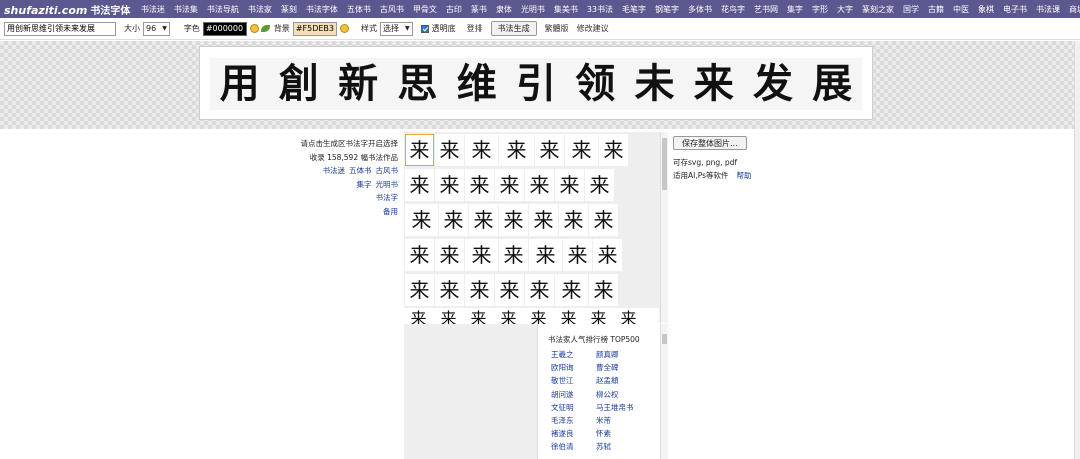 The image size is (1080, 459). Describe the element at coordinates (417, 84) in the screenshot. I see `preview-char: 思` at that location.